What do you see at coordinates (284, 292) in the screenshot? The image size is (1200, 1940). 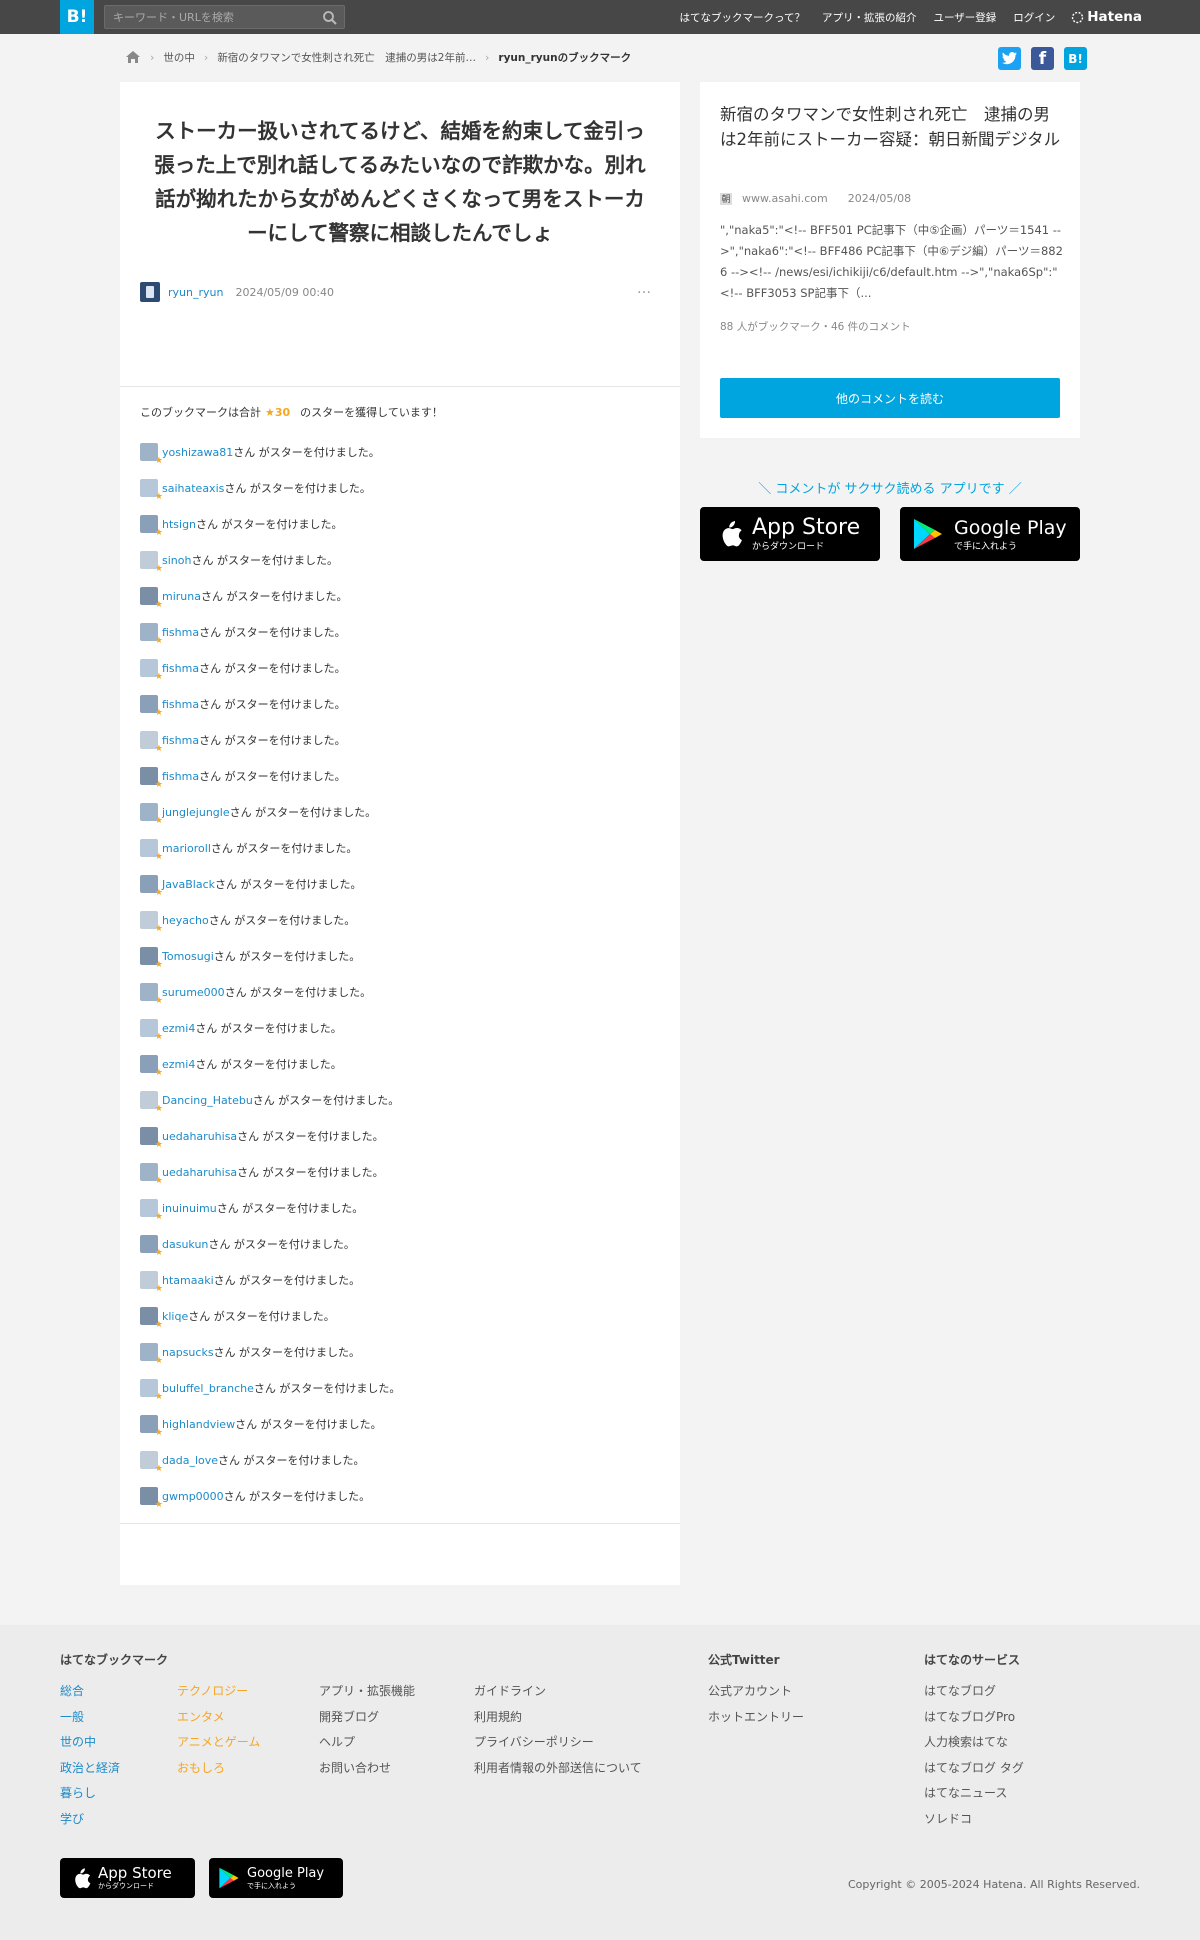 I see `bookmark-timestamp: 2024/05/09 00:40` at bounding box center [284, 292].